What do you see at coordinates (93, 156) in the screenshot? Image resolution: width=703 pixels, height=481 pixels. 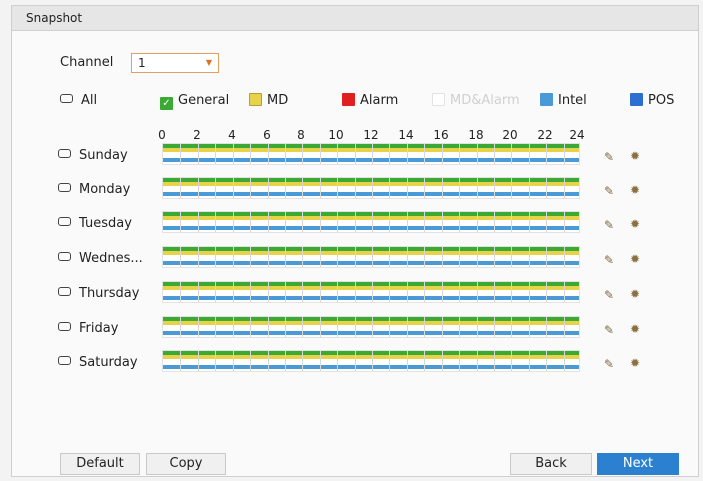 I see `day-checkbox-sunday: Sunday` at bounding box center [93, 156].